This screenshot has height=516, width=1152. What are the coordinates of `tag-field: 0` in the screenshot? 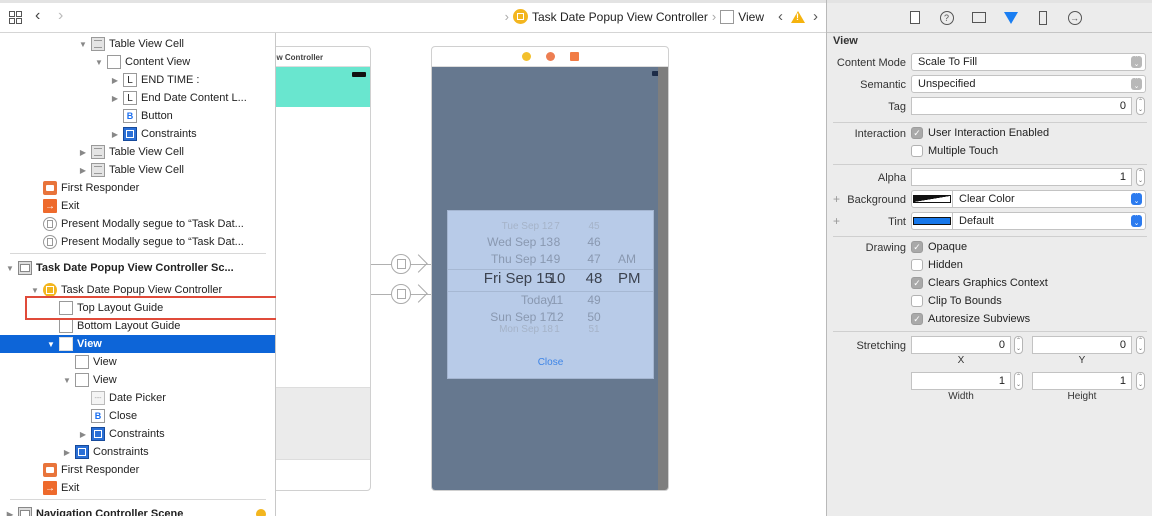 It's located at (1021, 106).